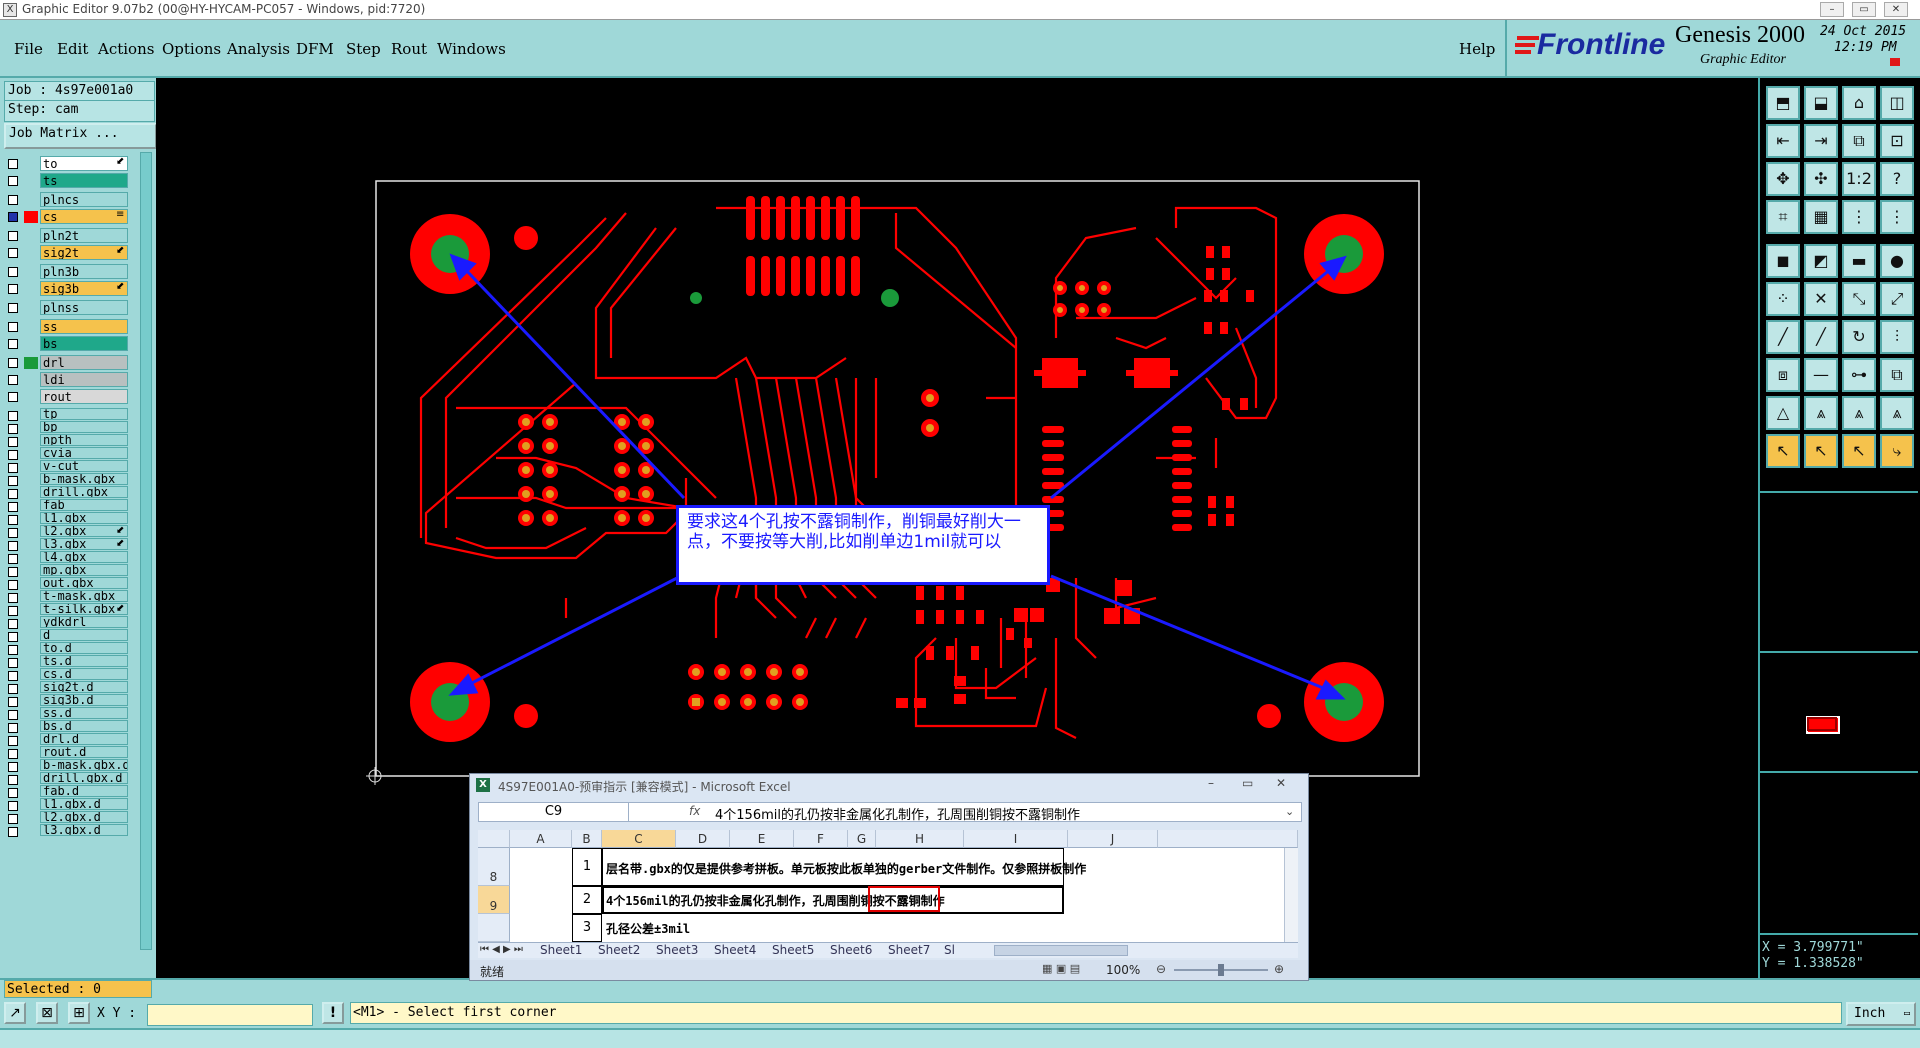  What do you see at coordinates (1821, 217) in the screenshot?
I see `grid-icon: ▦` at bounding box center [1821, 217].